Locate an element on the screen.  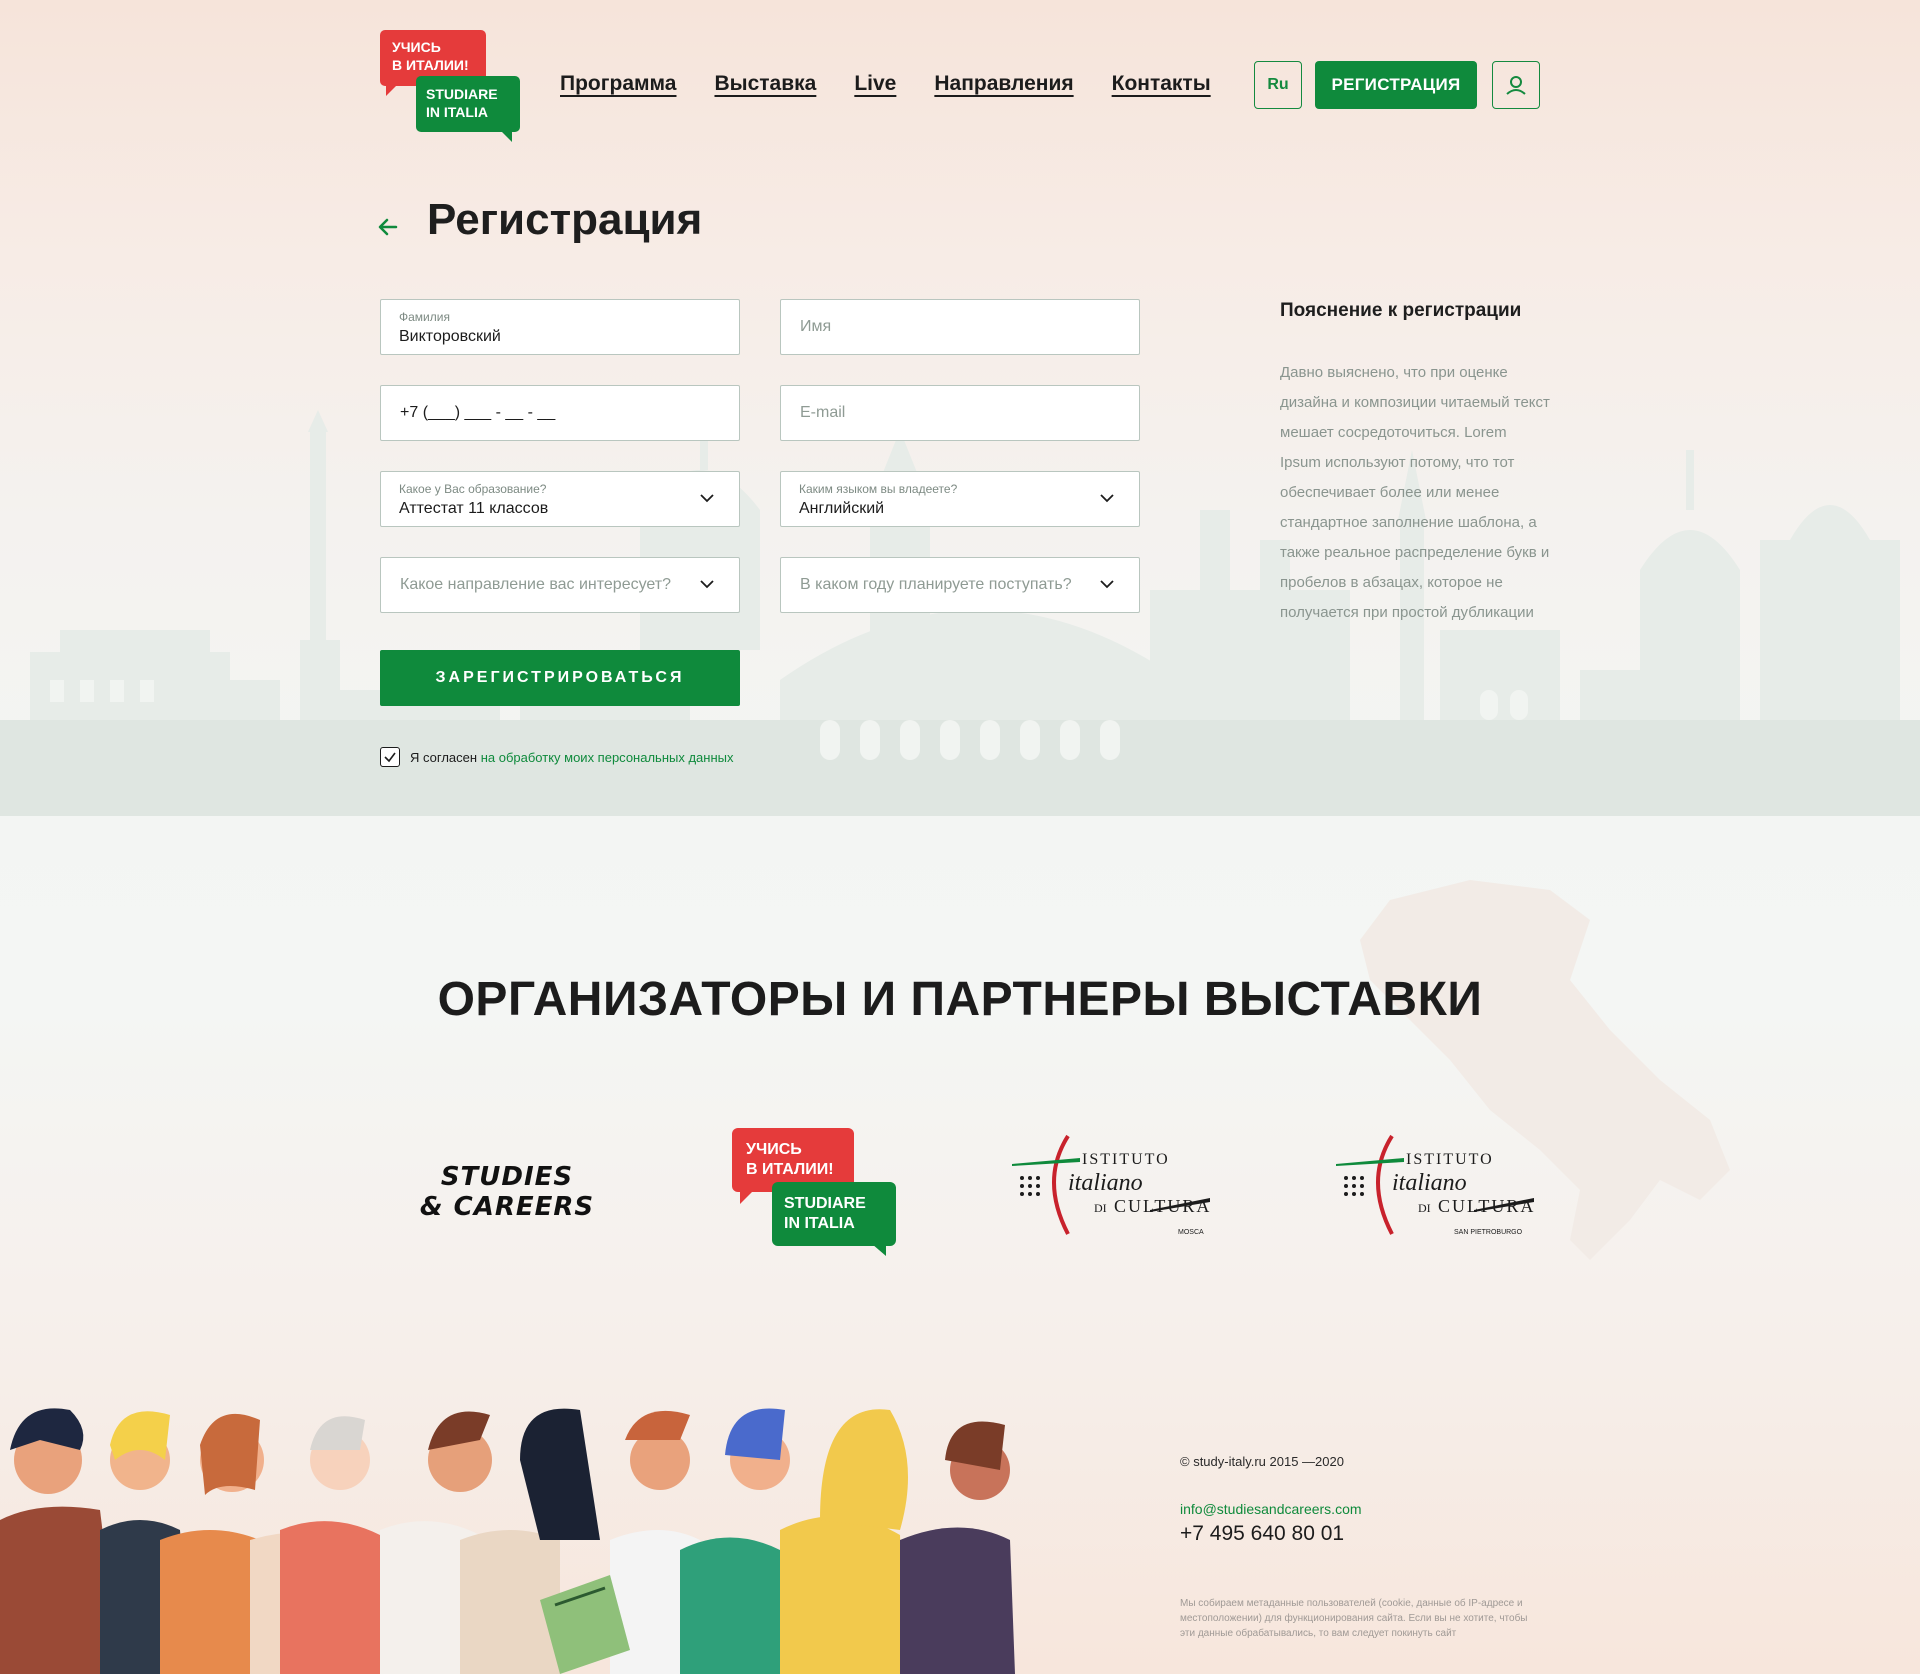
user-icon is located at coordinates (1516, 85).